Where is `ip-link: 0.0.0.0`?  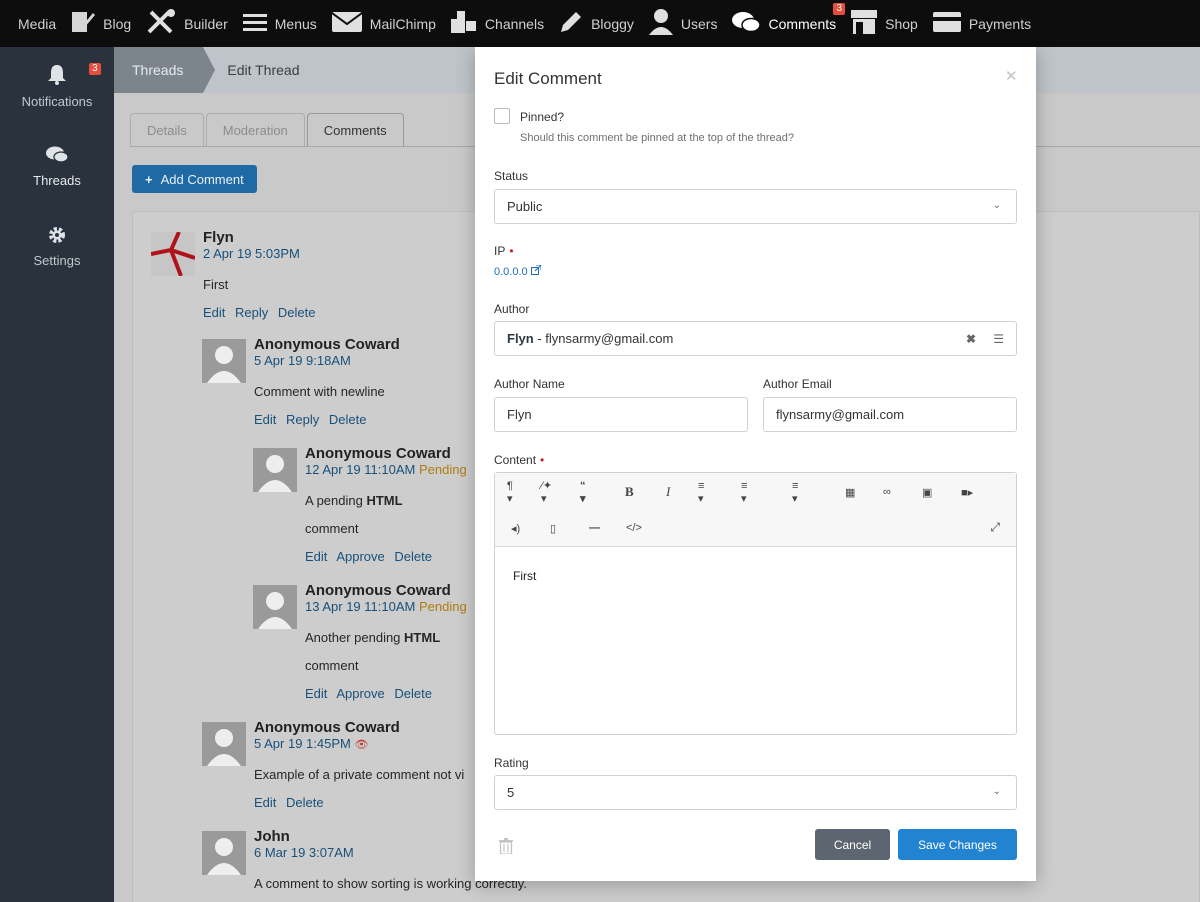 ip-link: 0.0.0.0 is located at coordinates (518, 271).